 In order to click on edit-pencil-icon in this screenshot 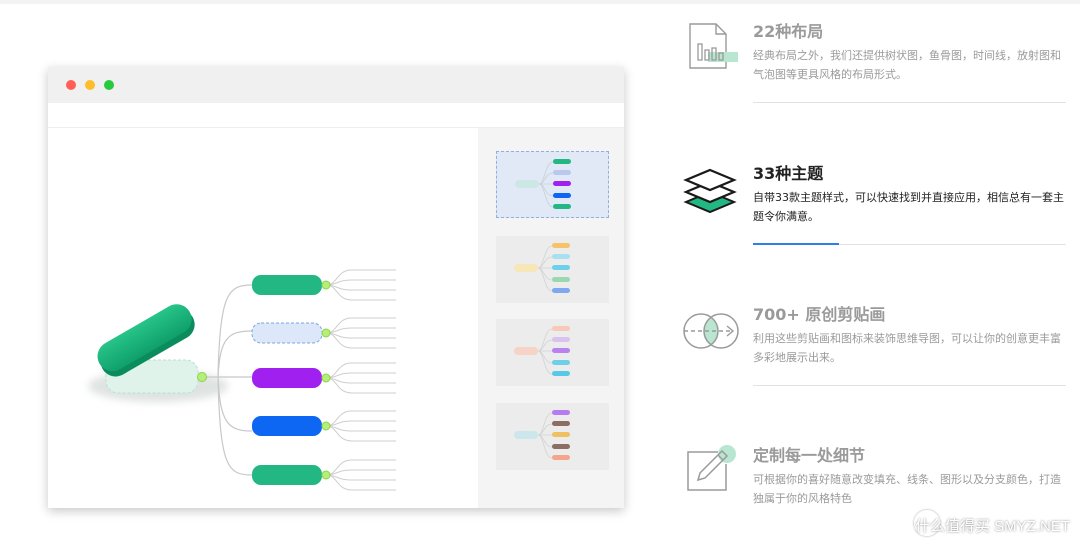, I will do `click(711, 473)`.